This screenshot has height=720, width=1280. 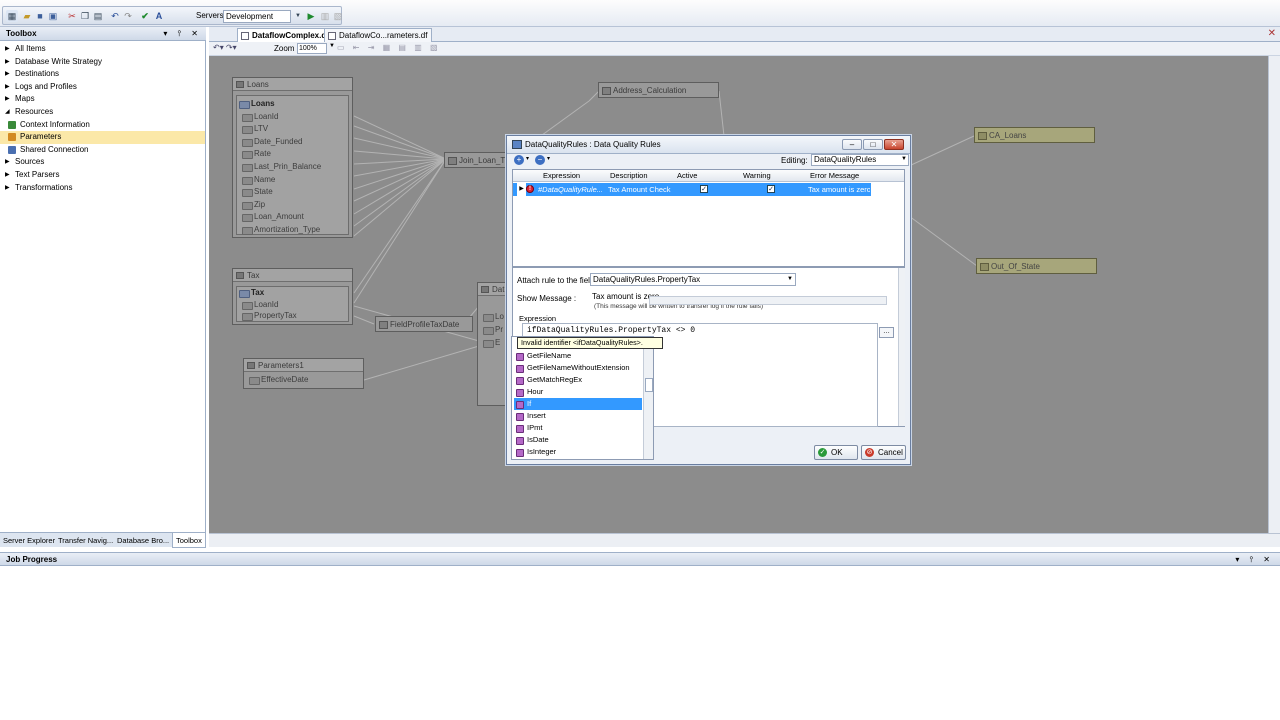 I want to click on list-item: IsInteger, so click(x=578, y=452).